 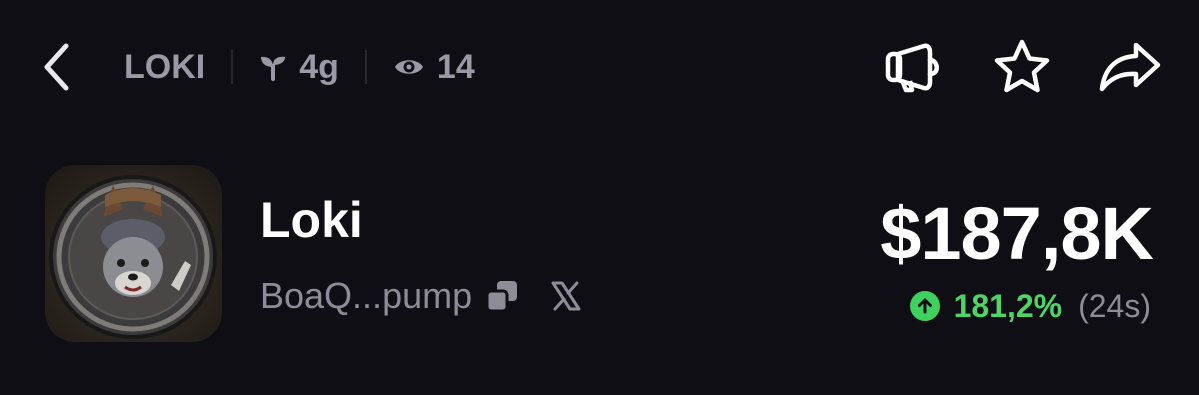 I want to click on star-icon, so click(x=1022, y=66).